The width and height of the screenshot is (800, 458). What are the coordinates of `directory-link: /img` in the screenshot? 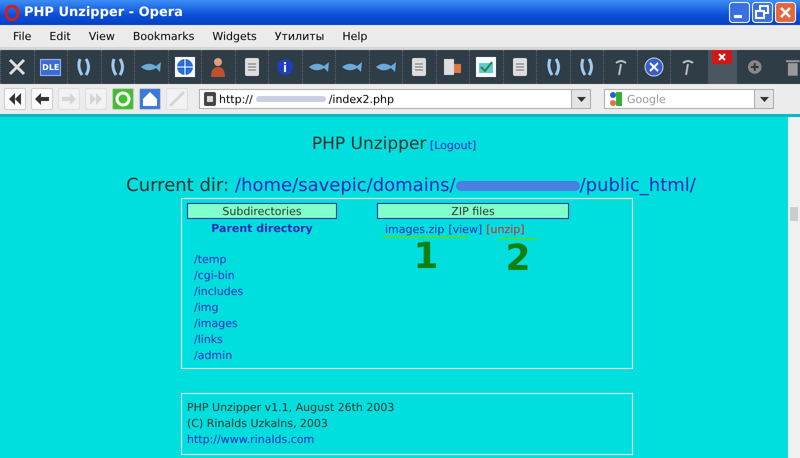 It's located at (265, 308).